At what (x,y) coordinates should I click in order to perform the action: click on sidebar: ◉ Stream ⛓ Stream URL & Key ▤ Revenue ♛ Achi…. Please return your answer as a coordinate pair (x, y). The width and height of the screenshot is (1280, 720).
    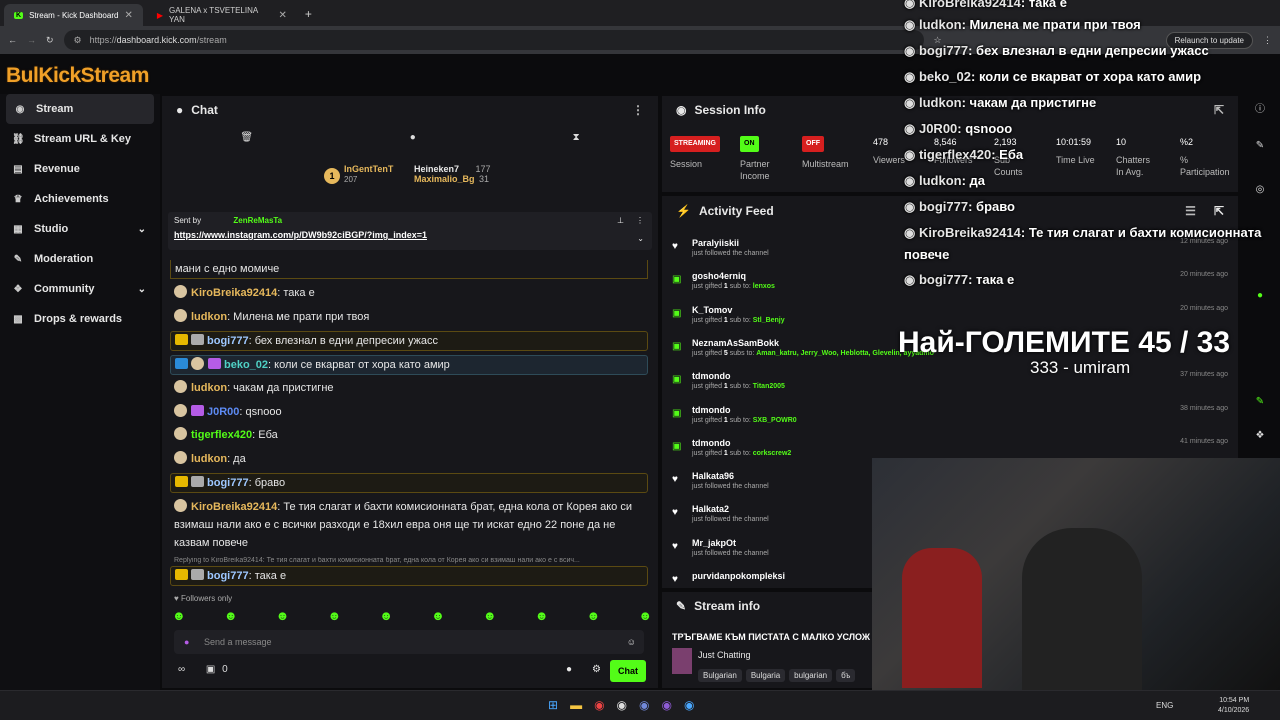
    Looking at the image, I should click on (80, 392).